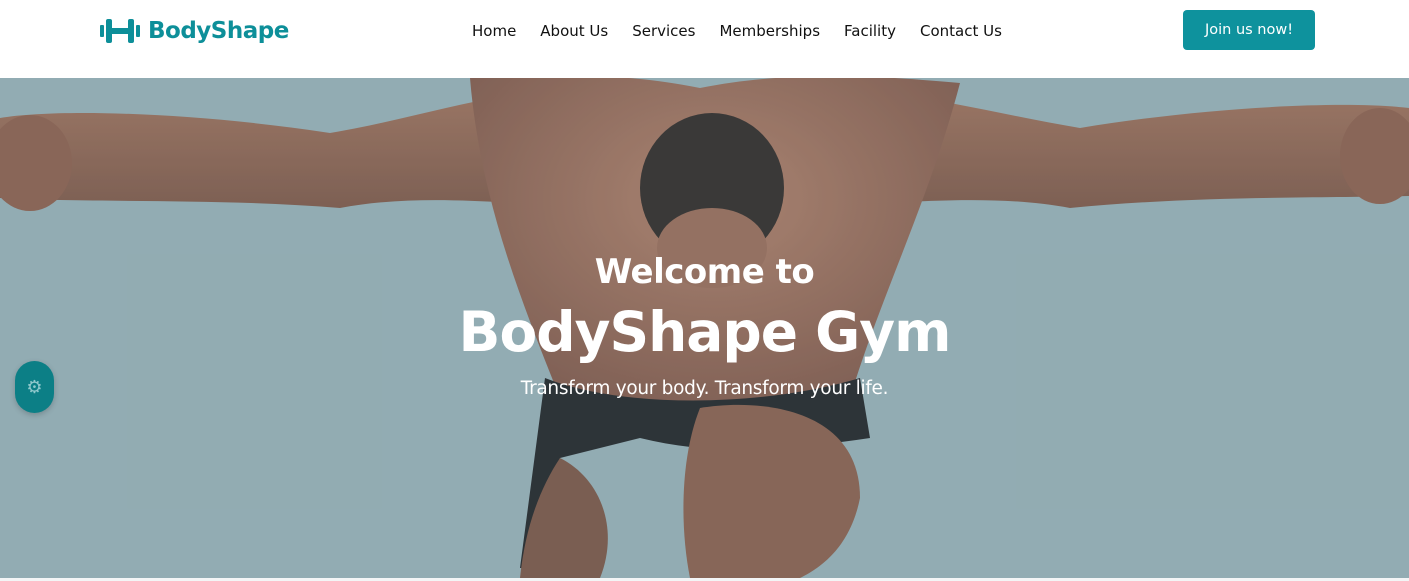 The height and width of the screenshot is (581, 1409). I want to click on brand-name: BodyShape, so click(218, 31).